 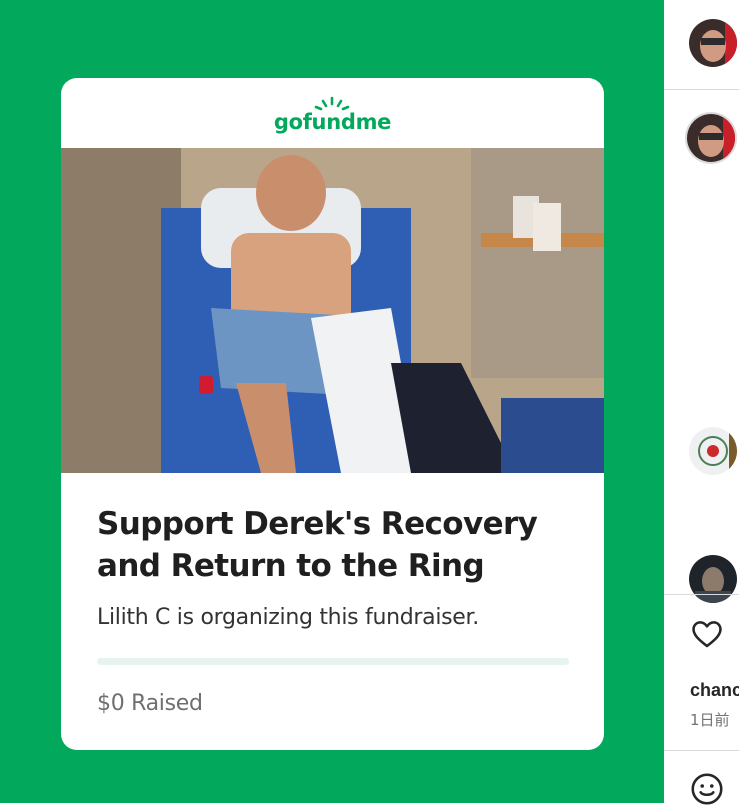 What do you see at coordinates (713, 43) in the screenshot?
I see `profile-avatar` at bounding box center [713, 43].